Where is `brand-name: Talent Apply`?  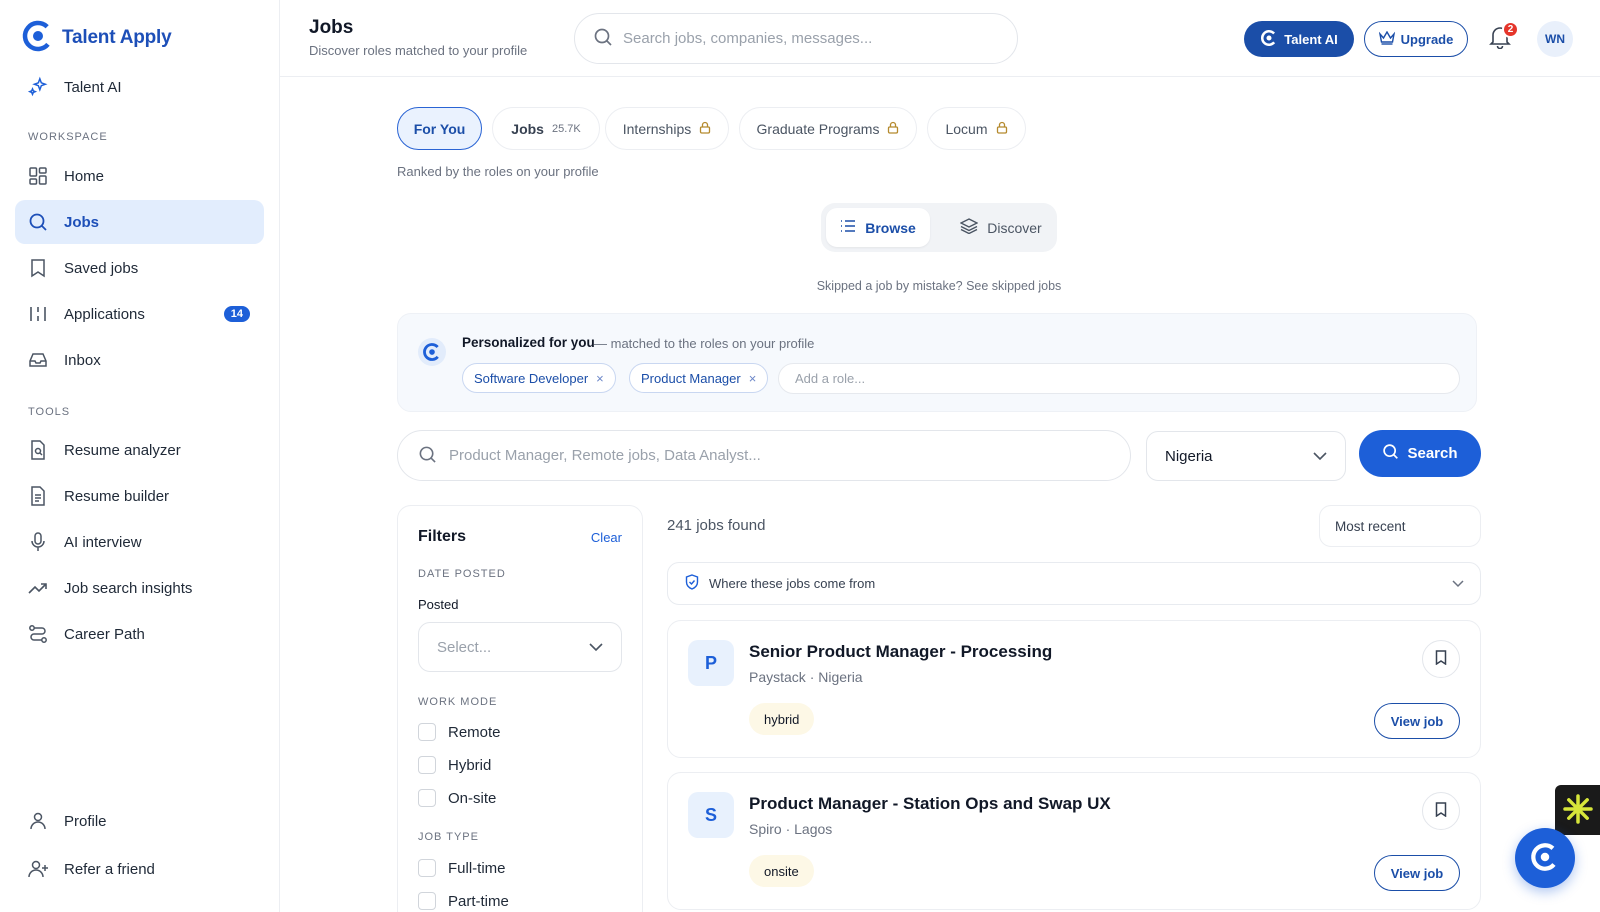 brand-name: Talent Apply is located at coordinates (117, 37).